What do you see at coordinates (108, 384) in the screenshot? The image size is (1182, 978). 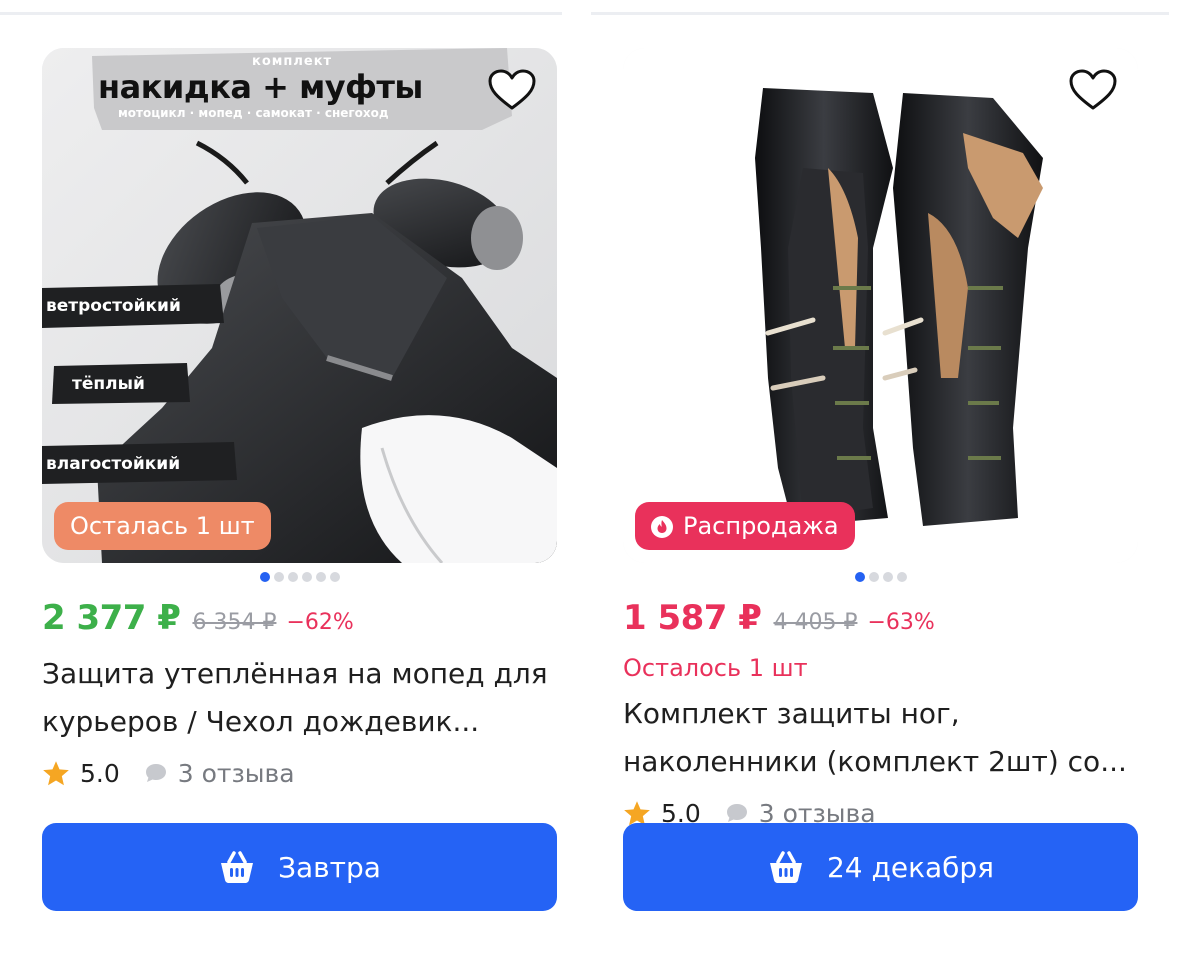 I see `image-tag-warm: тёплый` at bounding box center [108, 384].